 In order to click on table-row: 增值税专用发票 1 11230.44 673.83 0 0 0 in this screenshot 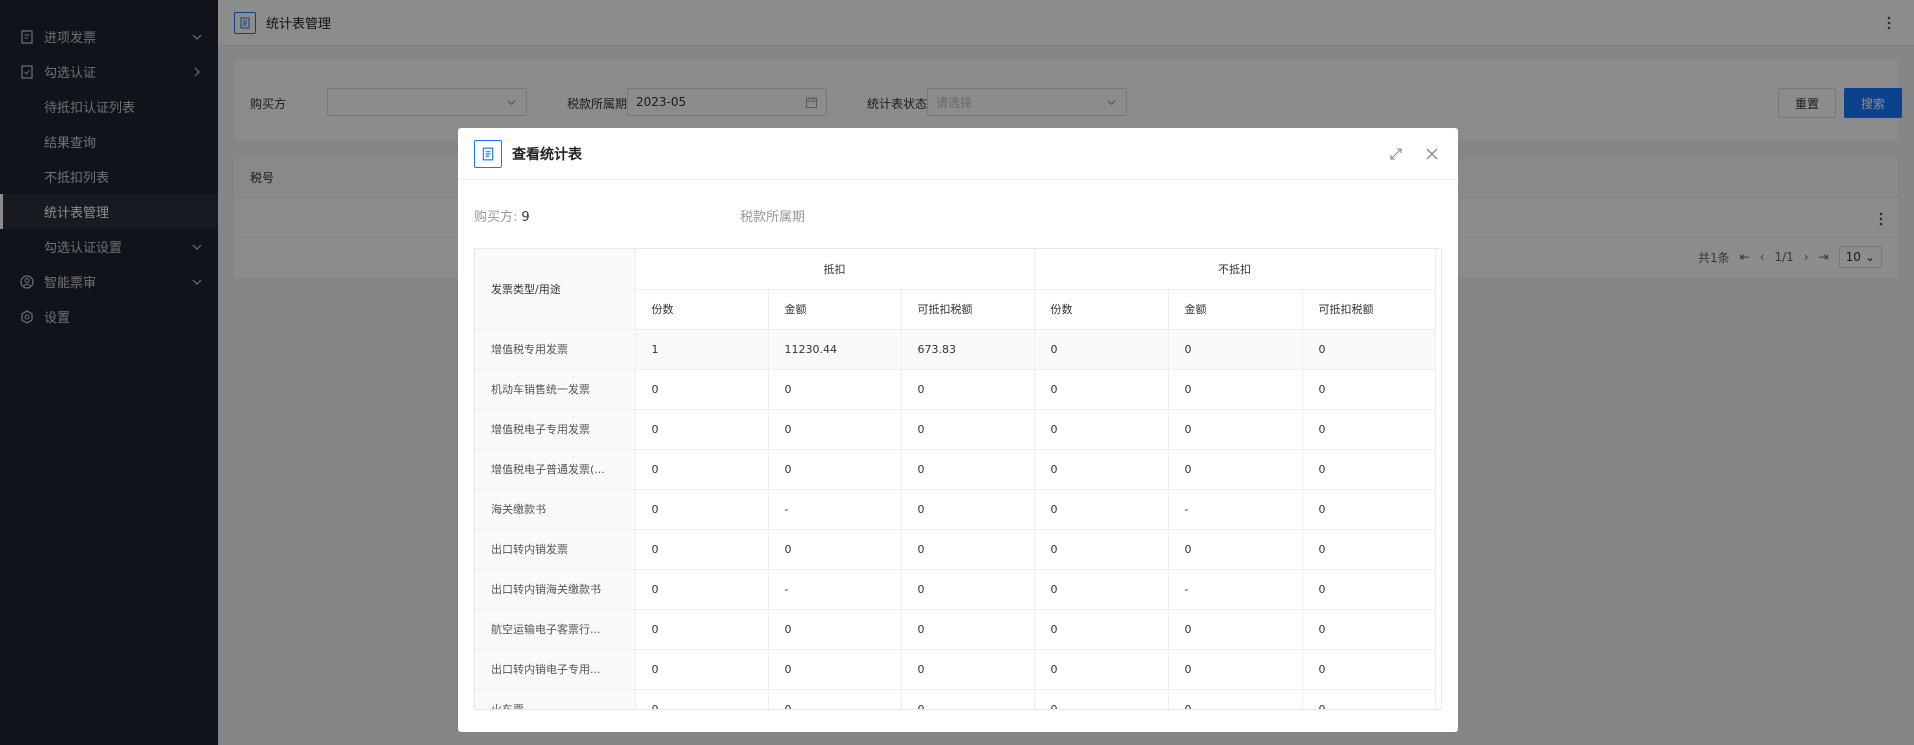, I will do `click(955, 349)`.